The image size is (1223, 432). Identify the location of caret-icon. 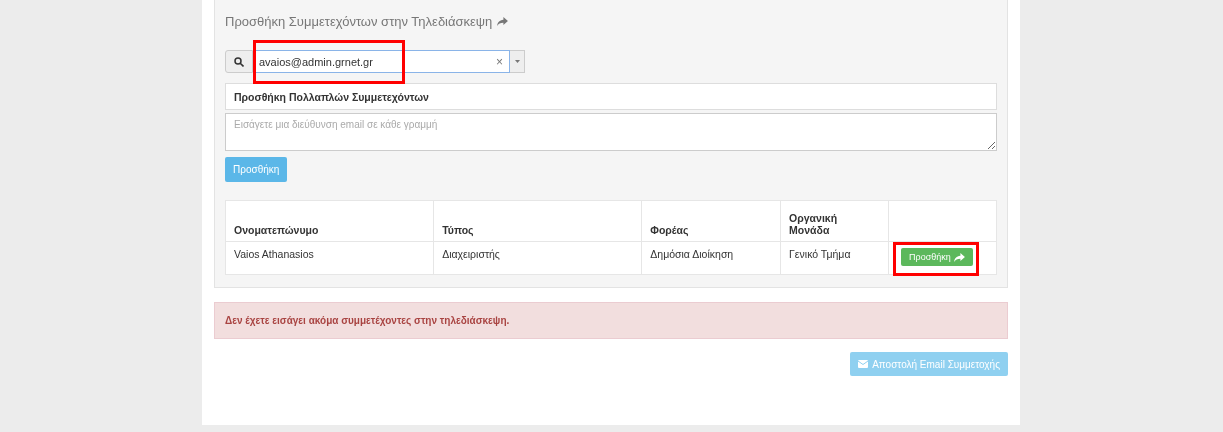
(517, 61).